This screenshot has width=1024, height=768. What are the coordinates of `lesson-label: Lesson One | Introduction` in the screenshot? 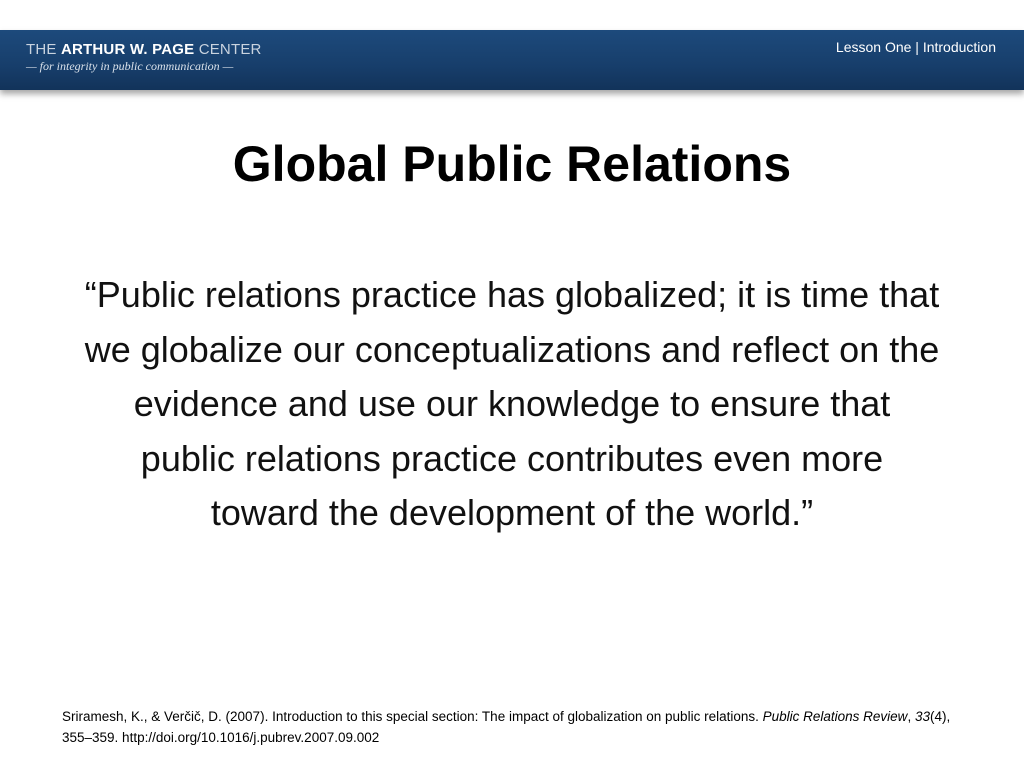 It's located at (915, 47).